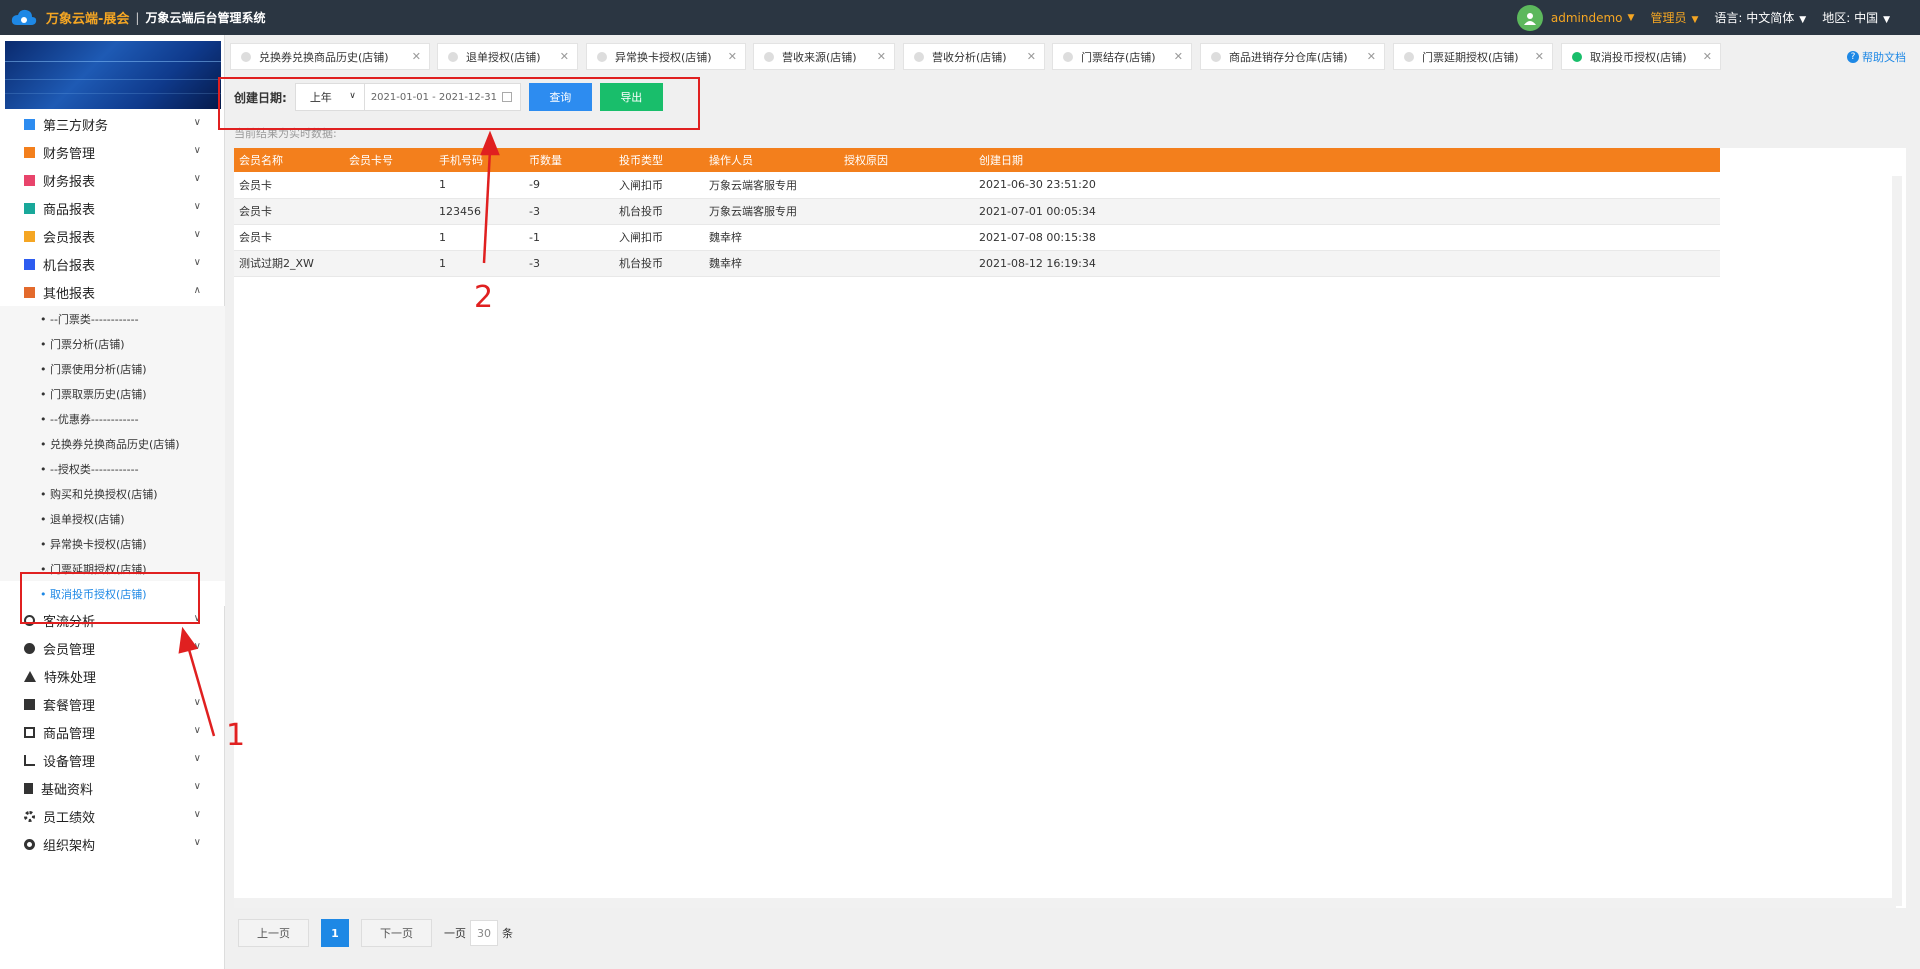 The width and height of the screenshot is (1920, 969). Describe the element at coordinates (507, 56) in the screenshot. I see `tab-item: 退单授权(店铺) ✕` at that location.